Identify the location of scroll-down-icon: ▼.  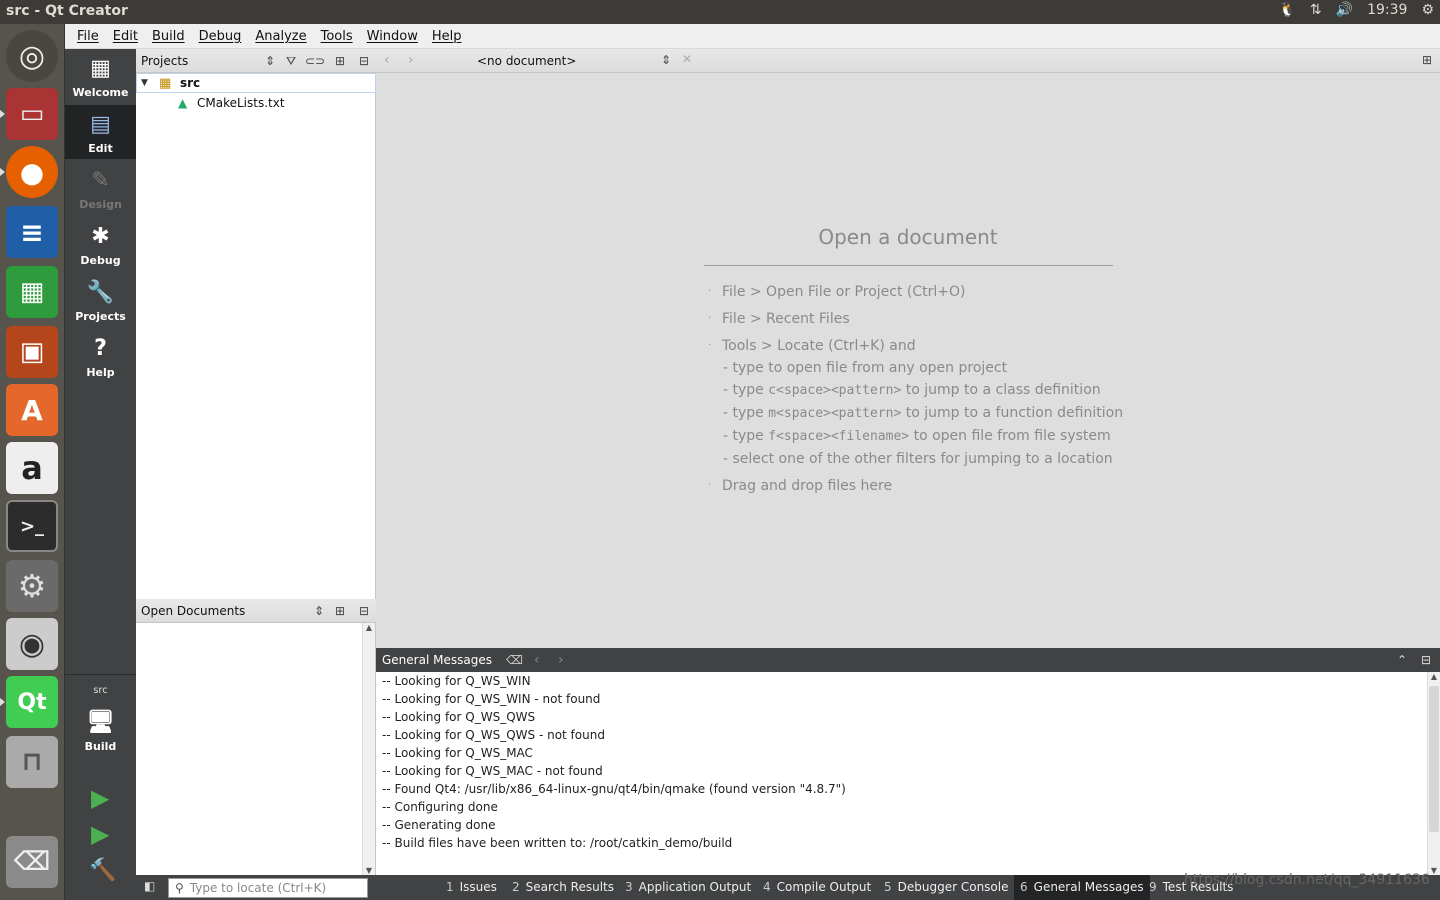
(369, 870).